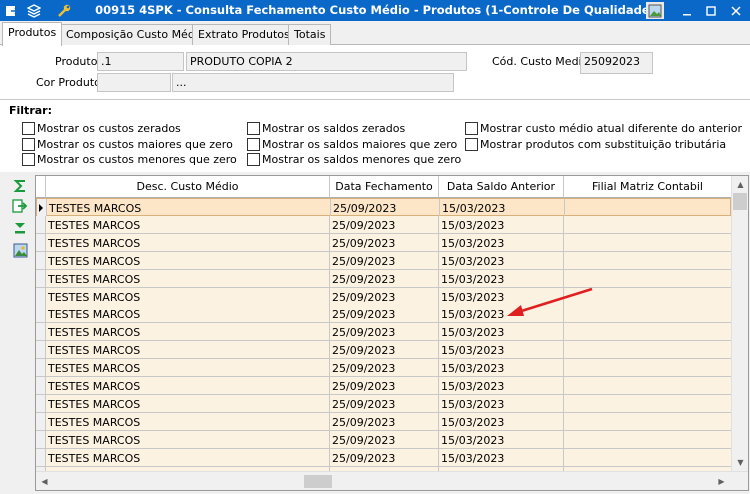 The image size is (750, 494). I want to click on horizontal-scroll-thumb, so click(318, 481).